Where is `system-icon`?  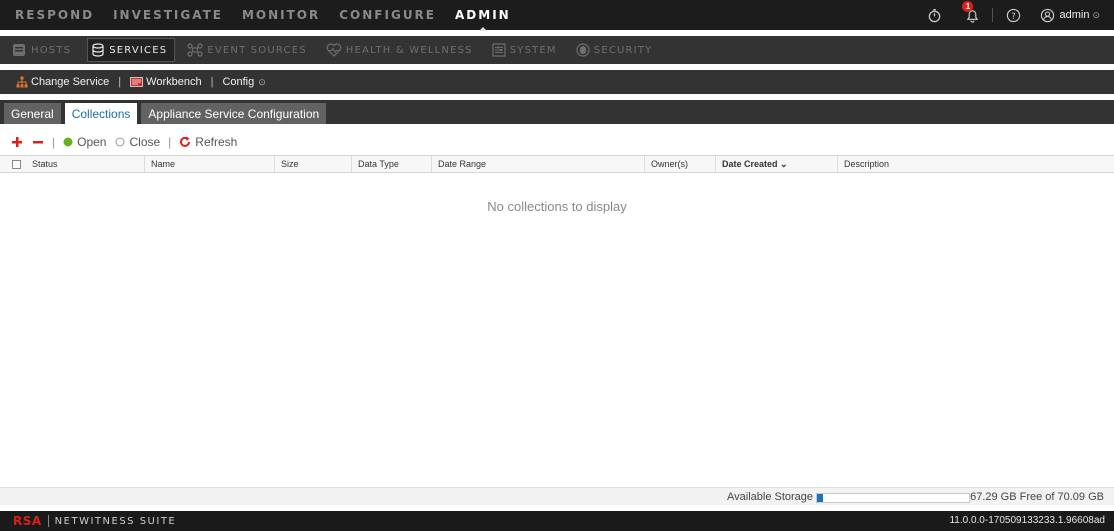
system-icon is located at coordinates (499, 50).